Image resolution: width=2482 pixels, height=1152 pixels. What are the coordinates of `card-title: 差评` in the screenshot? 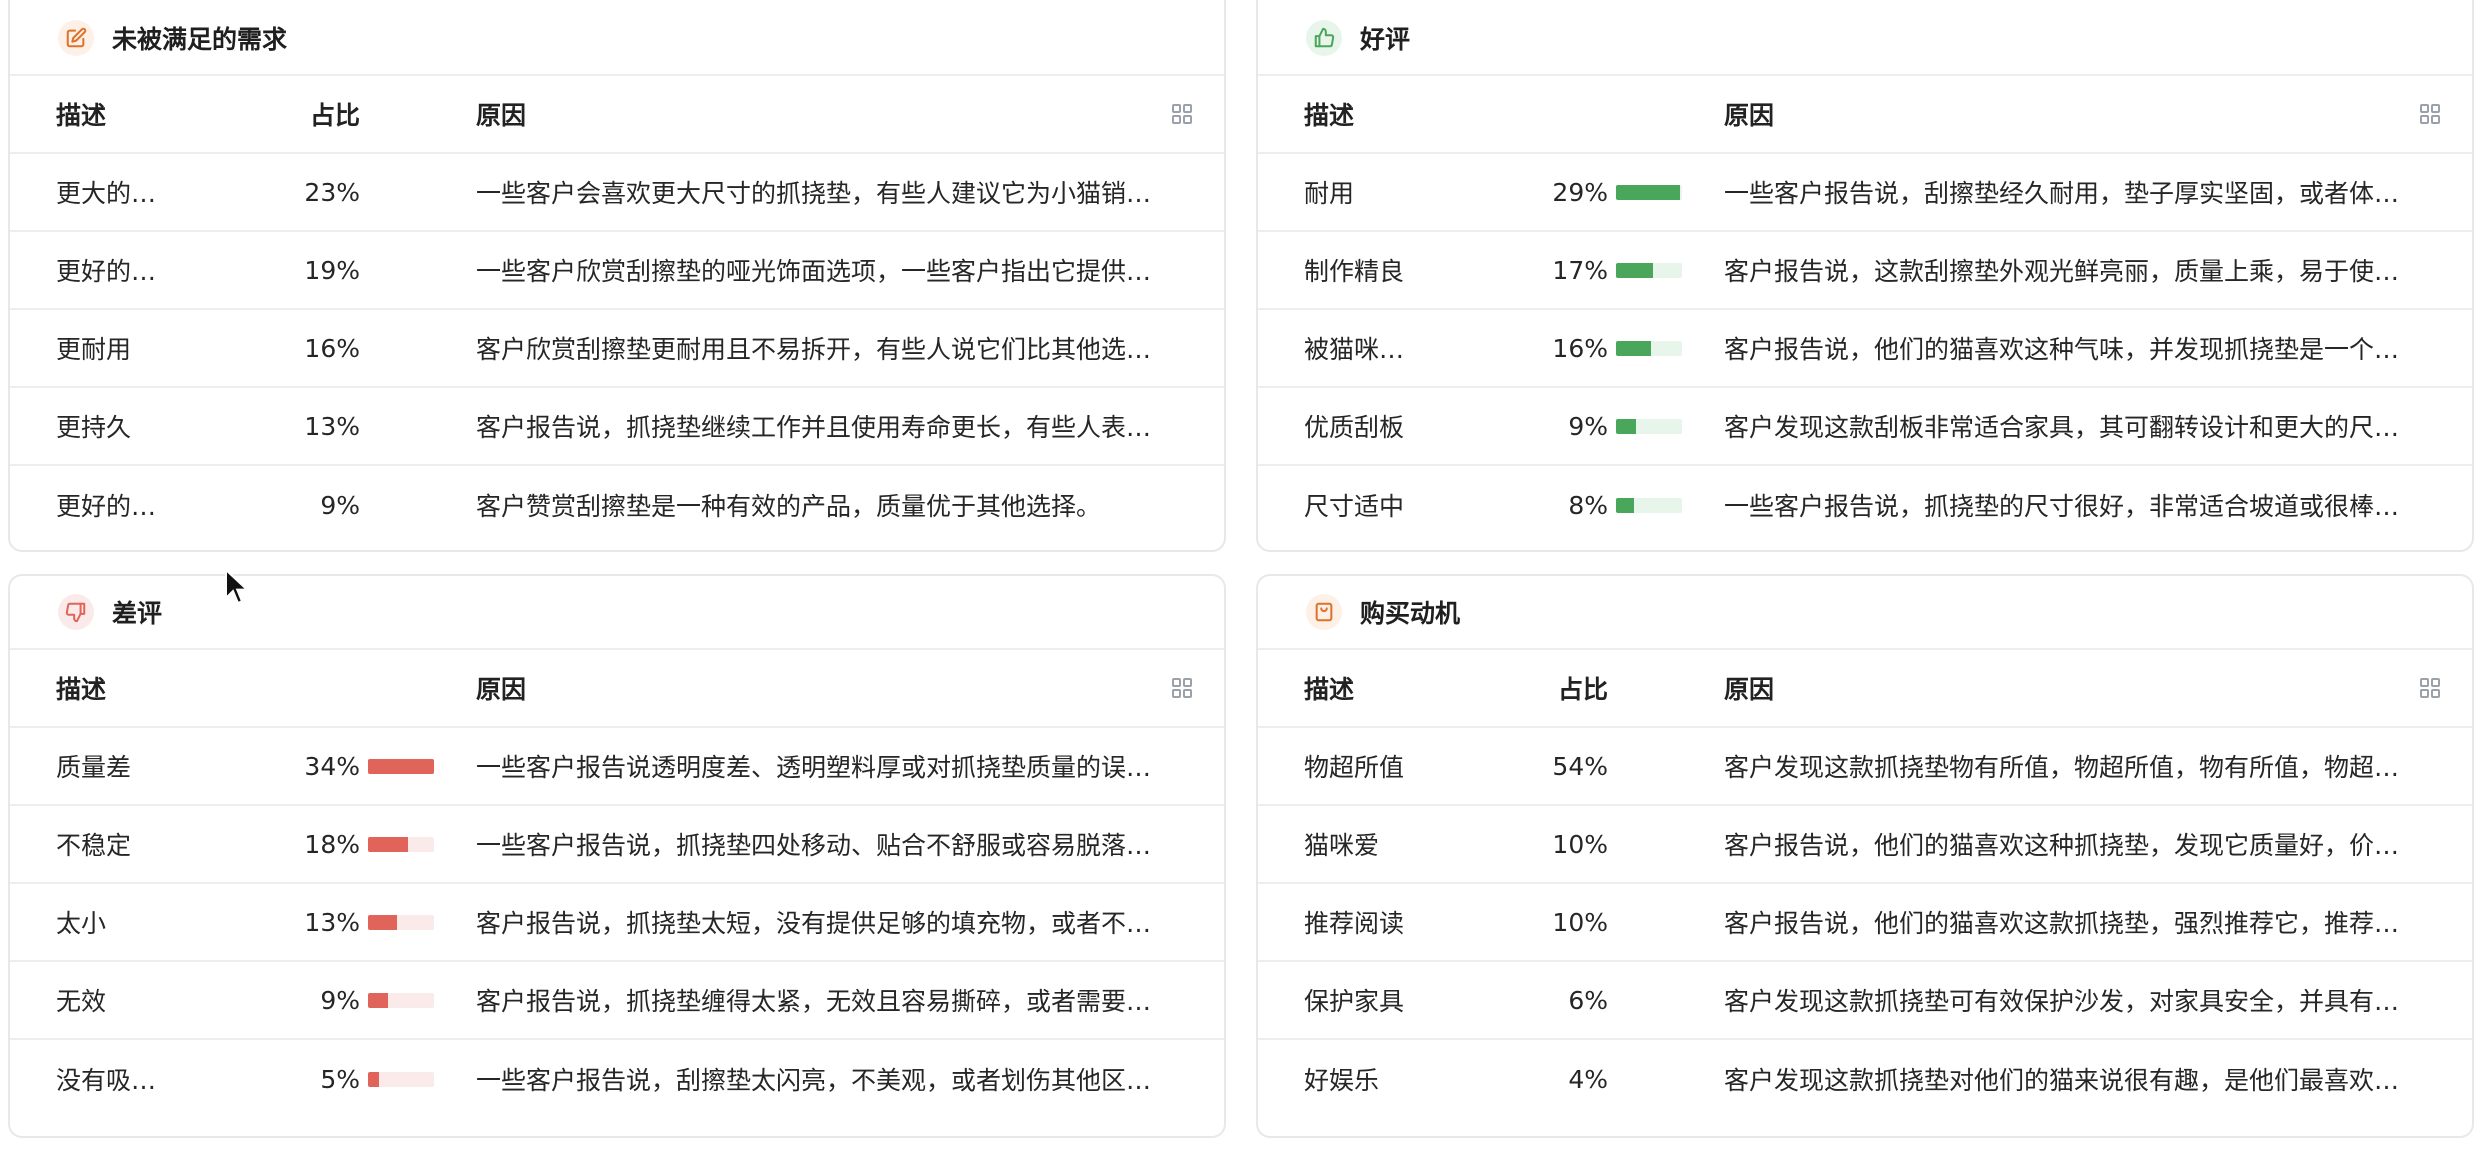 It's located at (137, 613).